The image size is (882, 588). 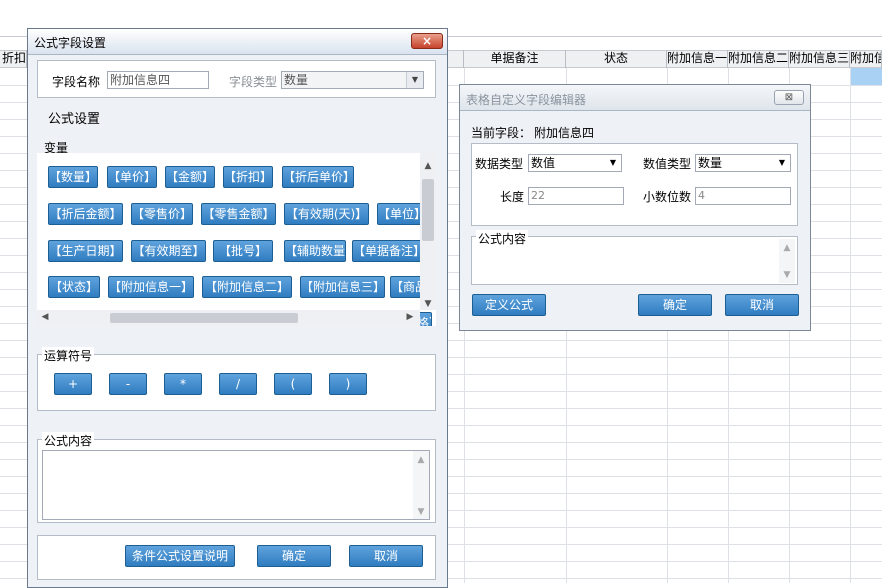 I want to click on grid-col-blank, so click(x=456, y=59).